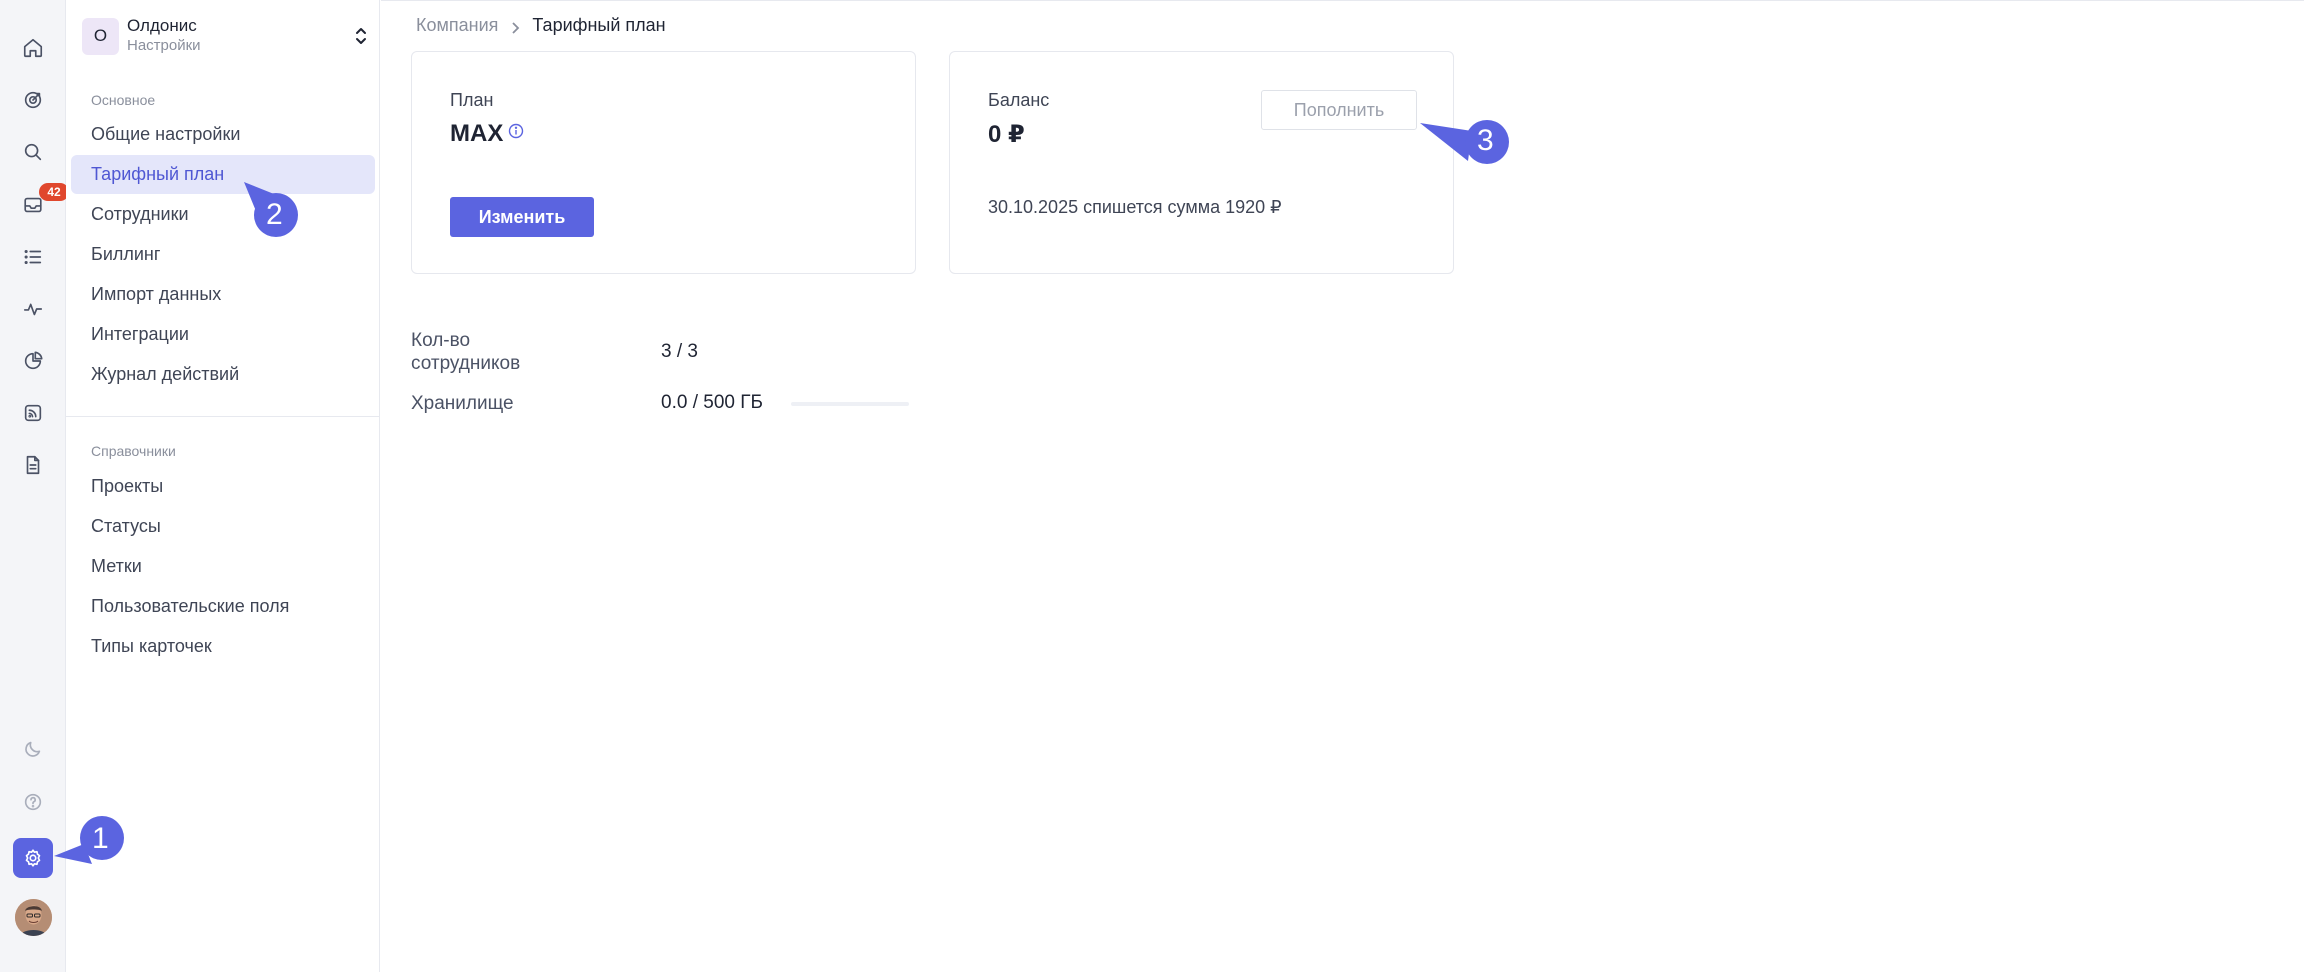 This screenshot has width=2304, height=972. Describe the element at coordinates (54, 192) in the screenshot. I see `notification-badge: 42` at that location.